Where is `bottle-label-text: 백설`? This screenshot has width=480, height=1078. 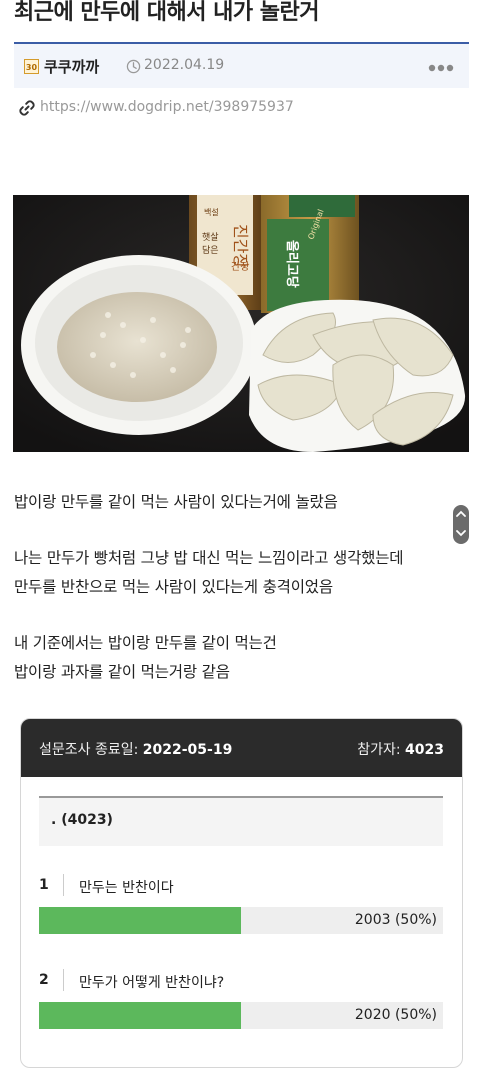
bottle-label-text: 백설 is located at coordinates (211, 212).